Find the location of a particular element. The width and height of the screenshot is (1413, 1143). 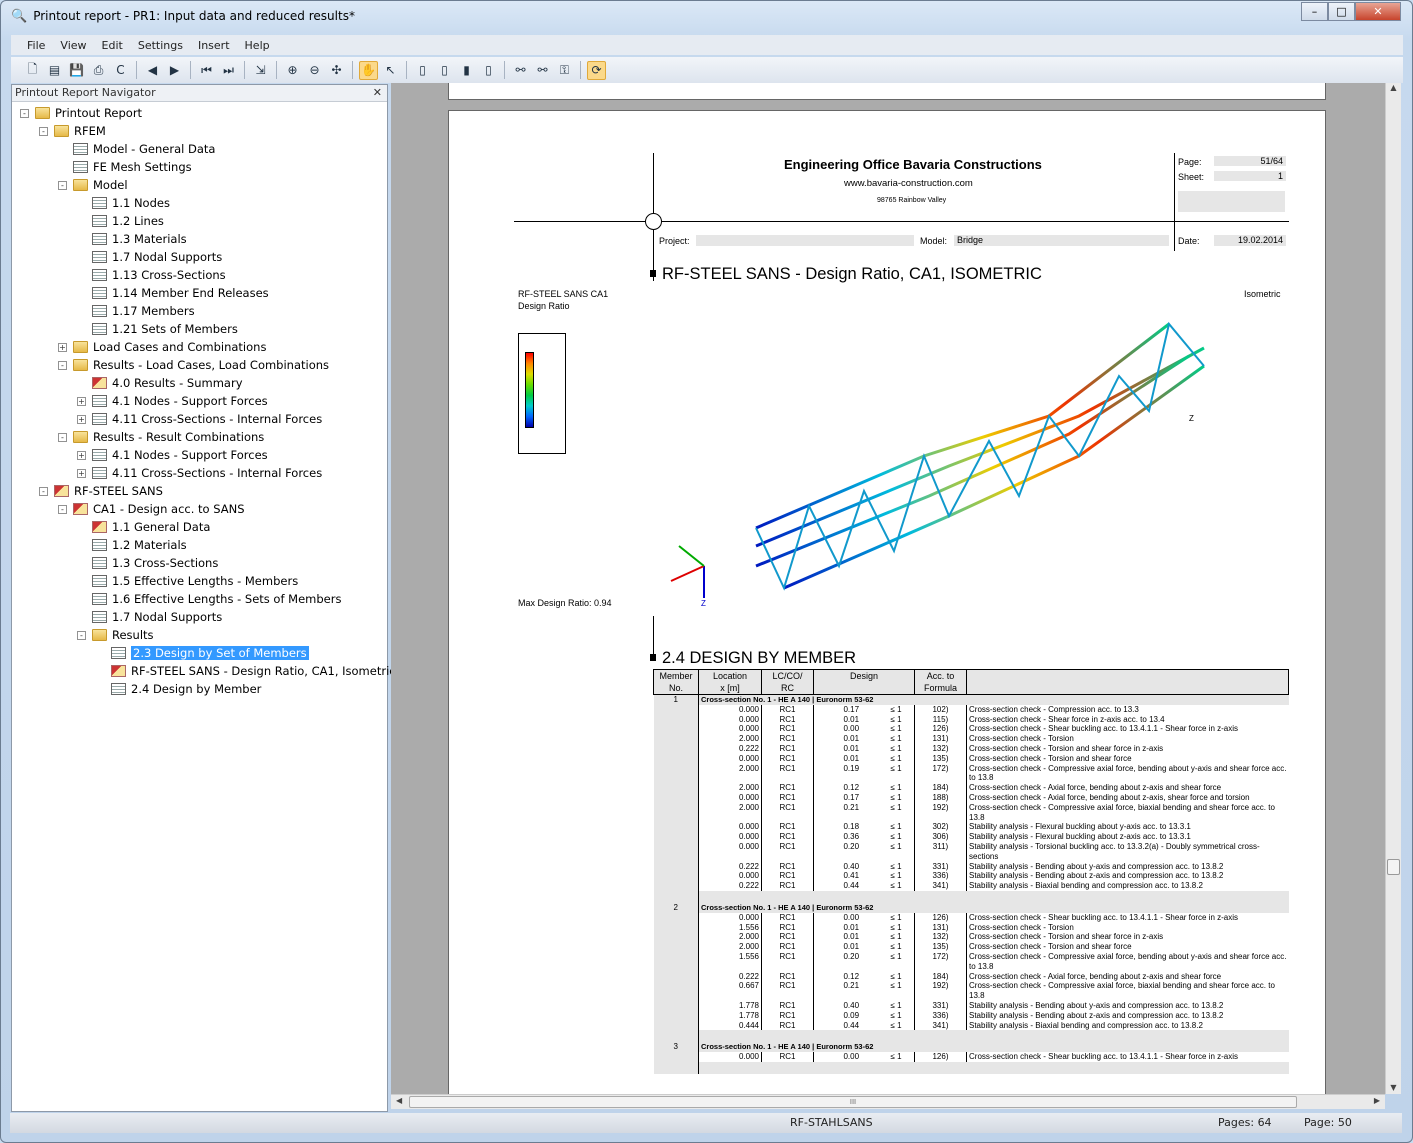

formula-cell: 126) is located at coordinates (940, 917).